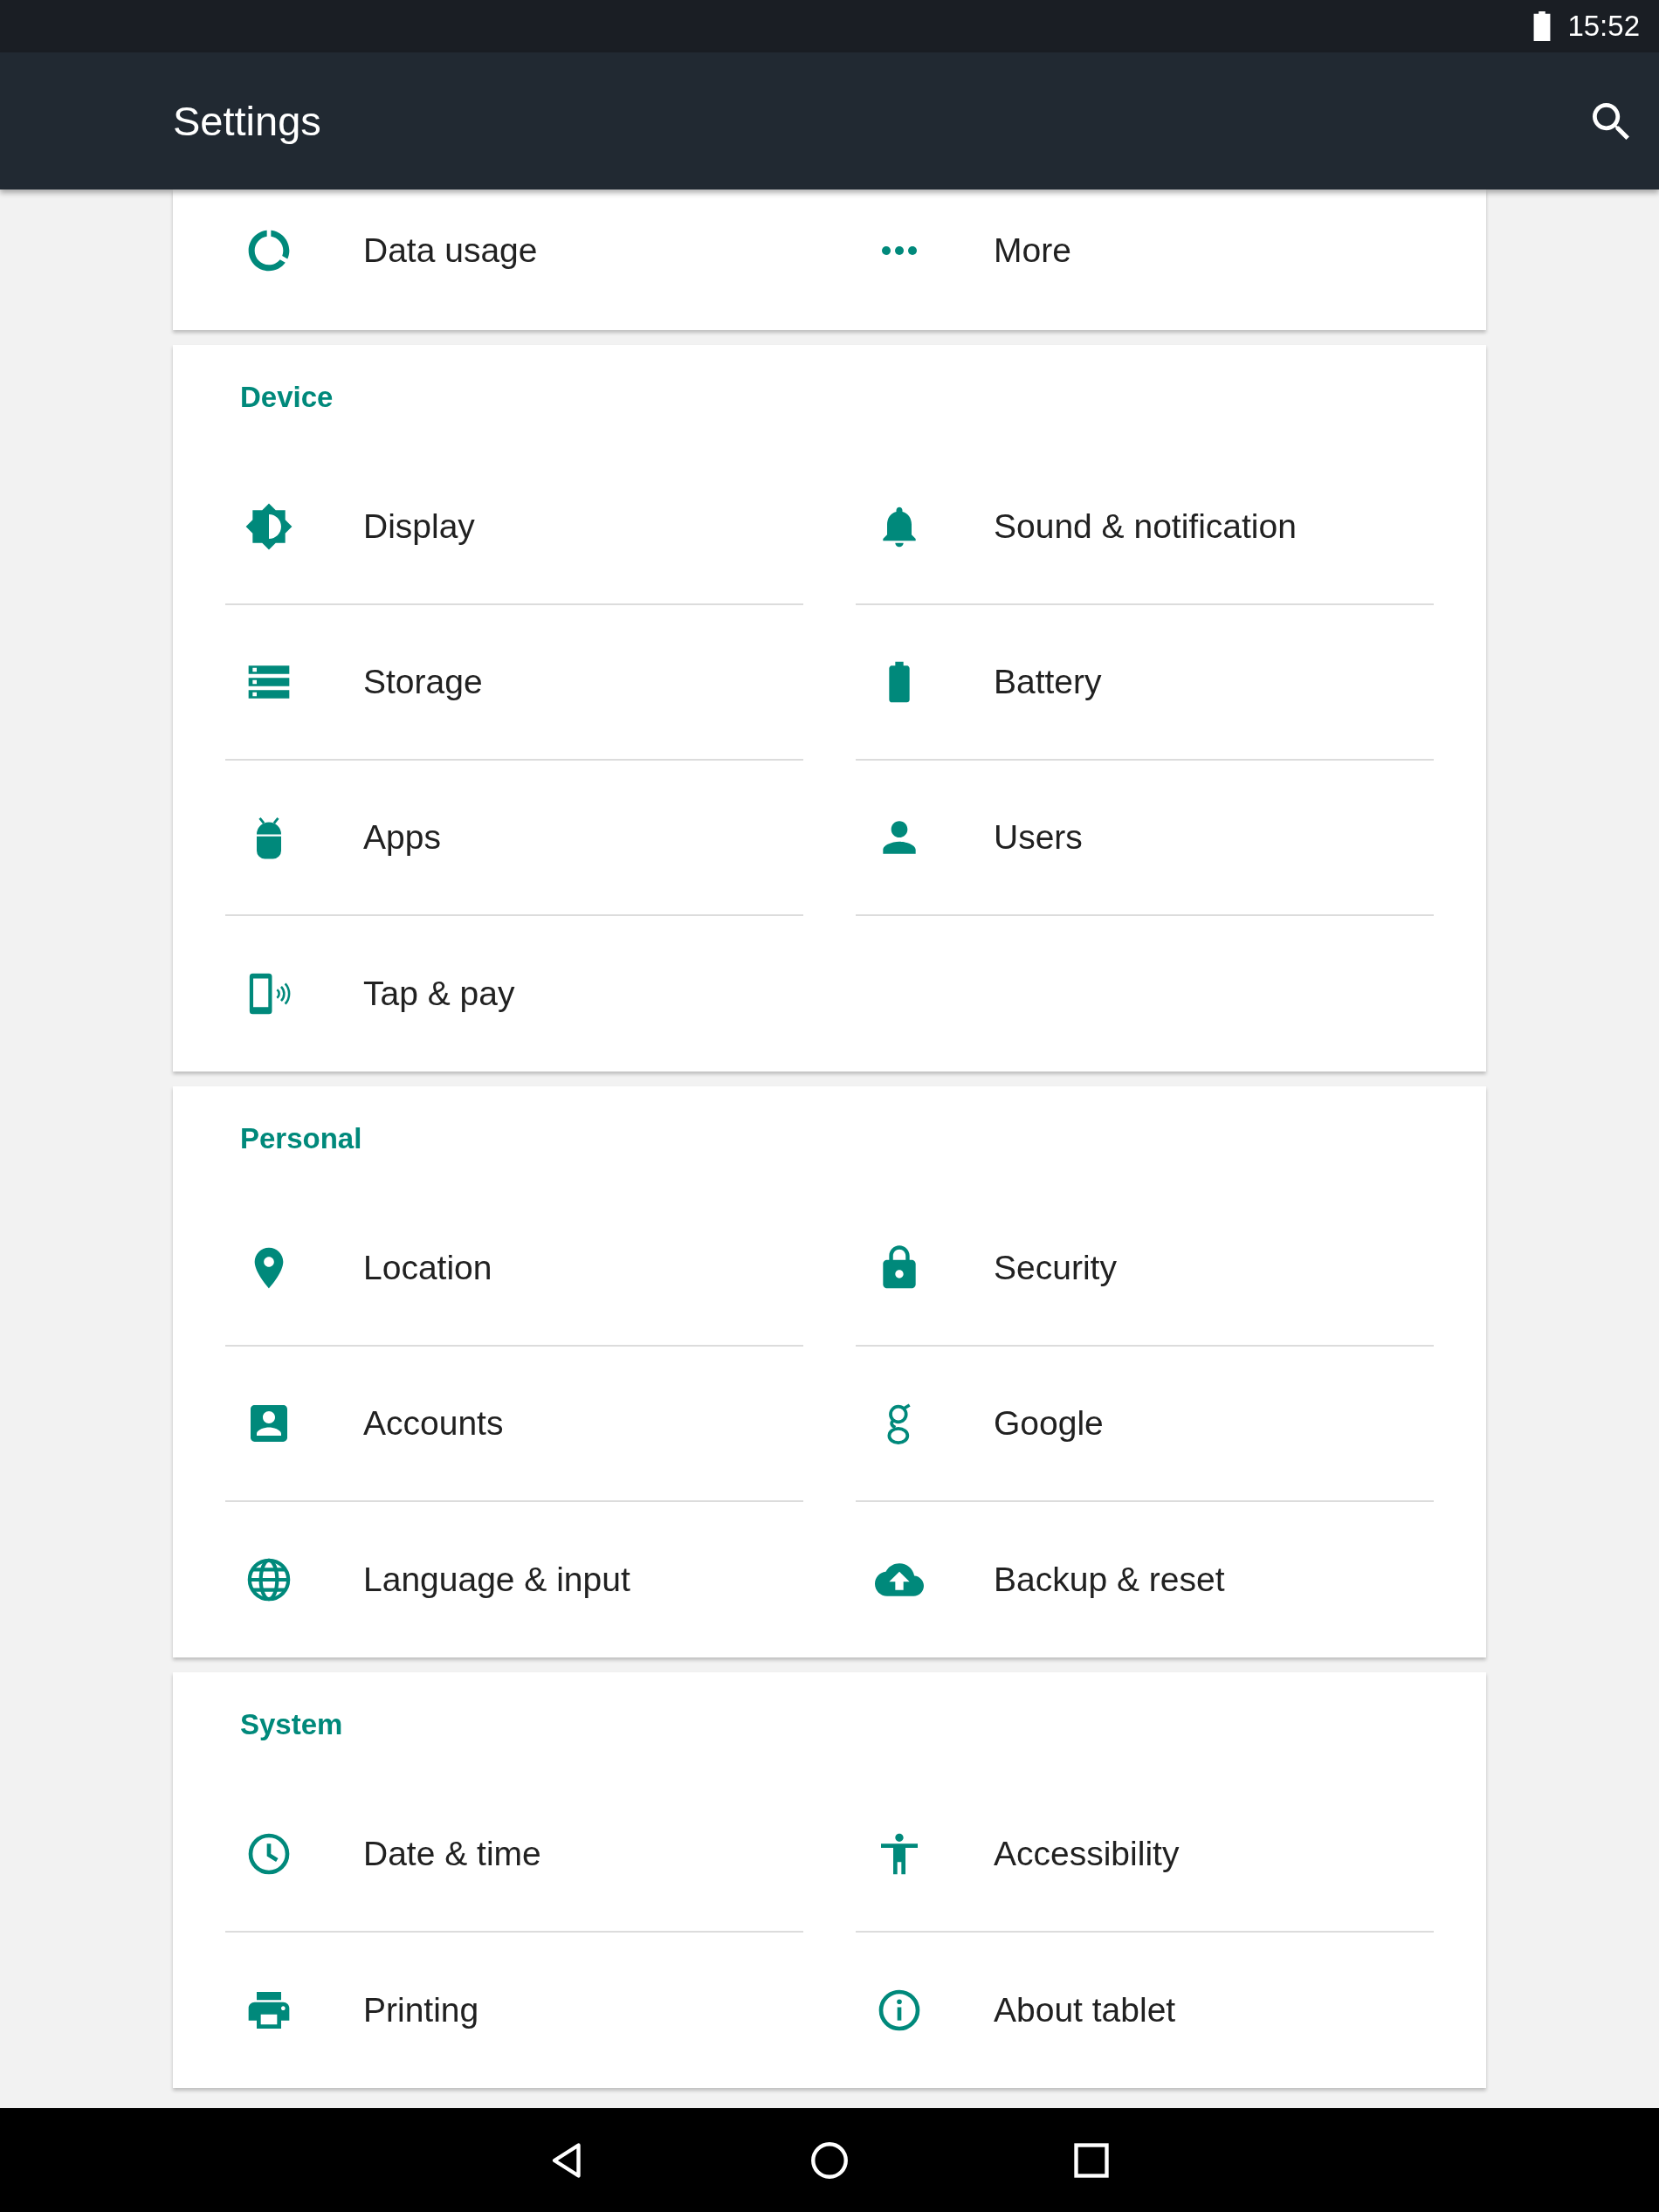  What do you see at coordinates (514, 1269) in the screenshot?
I see `settings-item: Location` at bounding box center [514, 1269].